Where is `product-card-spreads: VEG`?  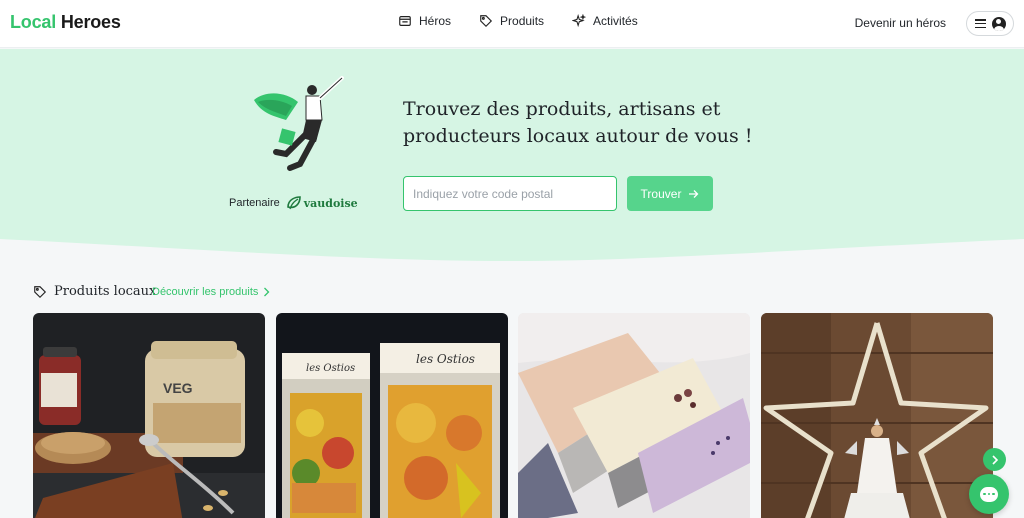
product-card-spreads: VEG is located at coordinates (149, 415).